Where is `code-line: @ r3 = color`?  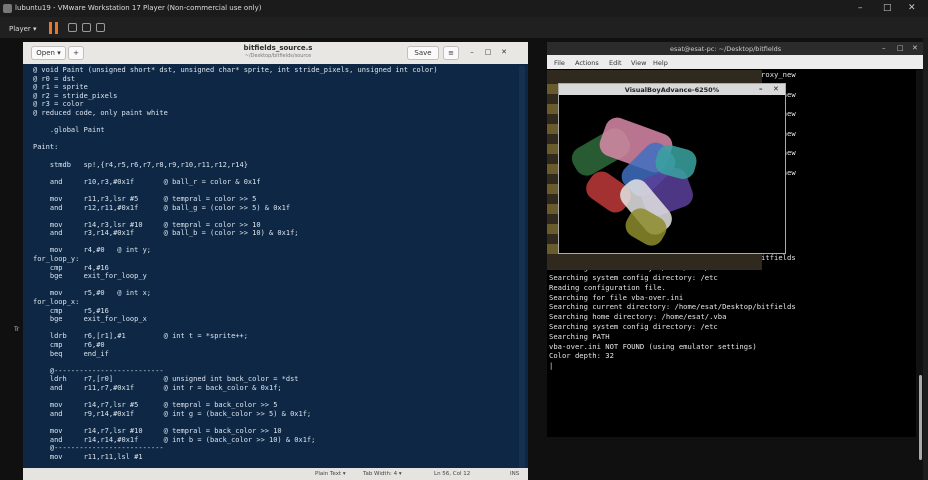
code-line: @ r3 = color is located at coordinates (58, 104).